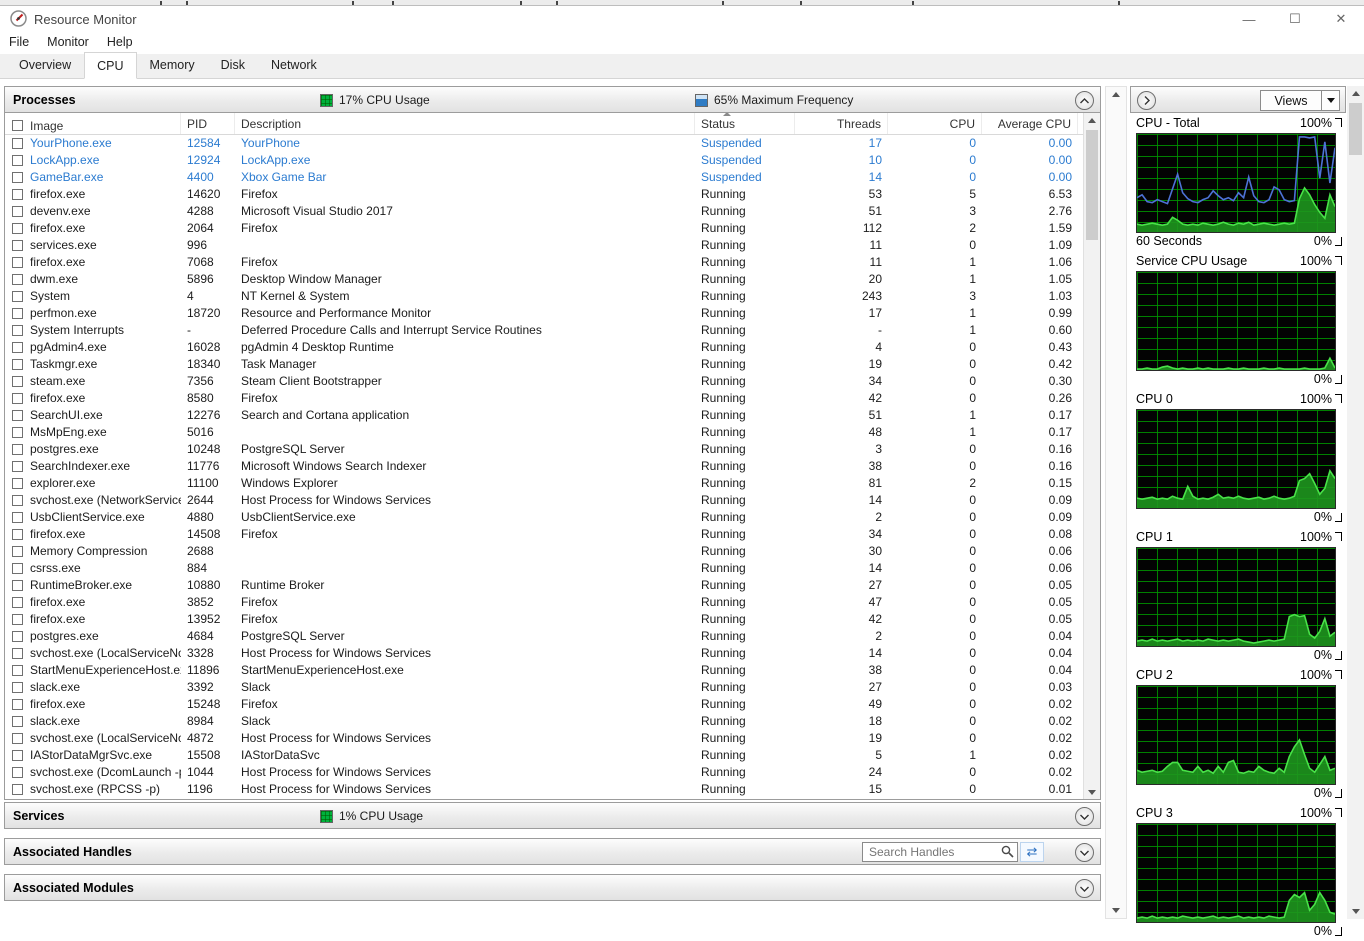  What do you see at coordinates (1091, 456) in the screenshot?
I see `table-scrollbar` at bounding box center [1091, 456].